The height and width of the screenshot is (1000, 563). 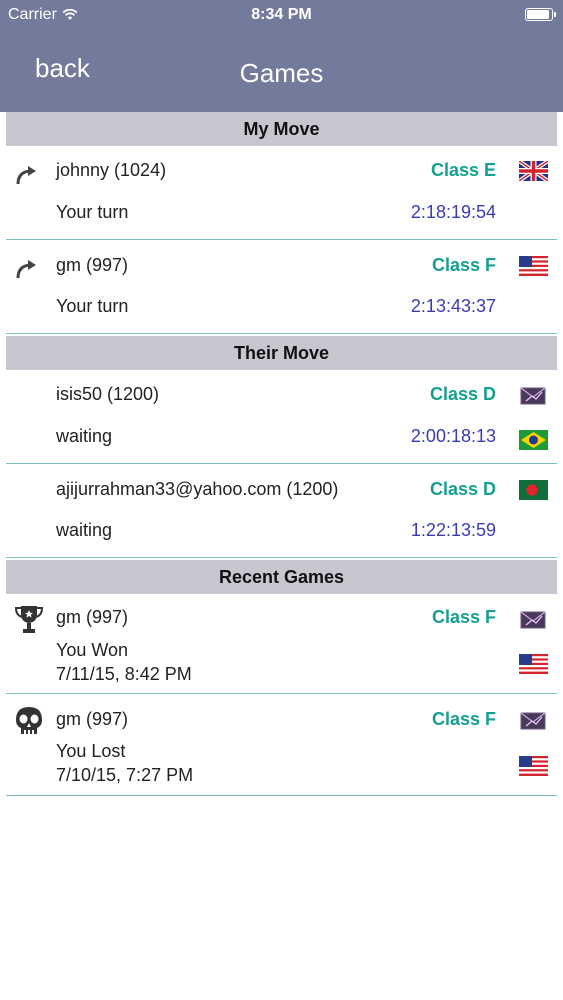 What do you see at coordinates (281, 353) in the screenshot?
I see `section-header-their-move: Their Move` at bounding box center [281, 353].